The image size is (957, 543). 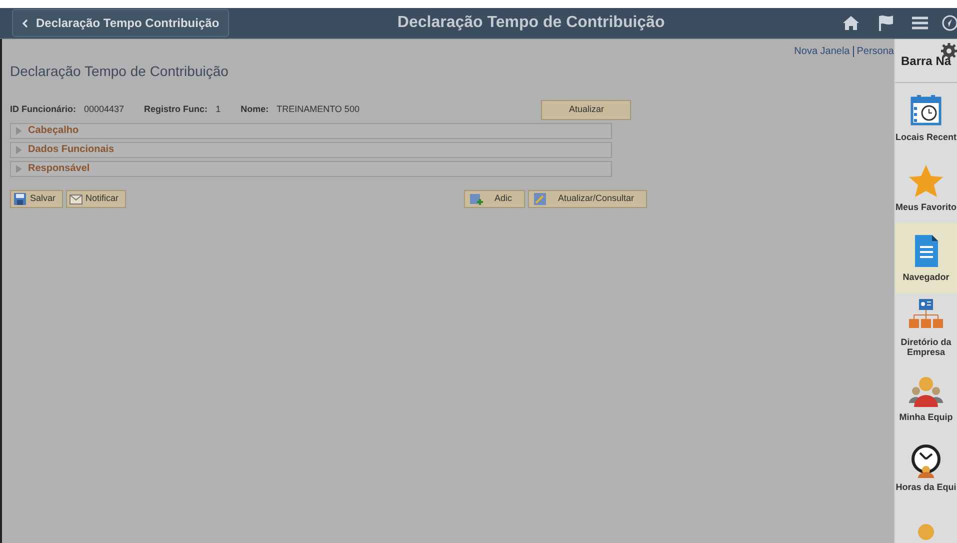 I want to click on field-value: 1, so click(x=218, y=109).